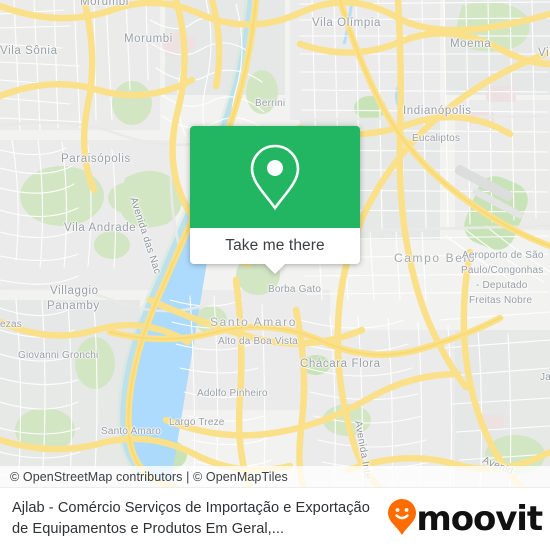 The image size is (550, 550). I want to click on location-callout-card: Take me there, so click(275, 200).